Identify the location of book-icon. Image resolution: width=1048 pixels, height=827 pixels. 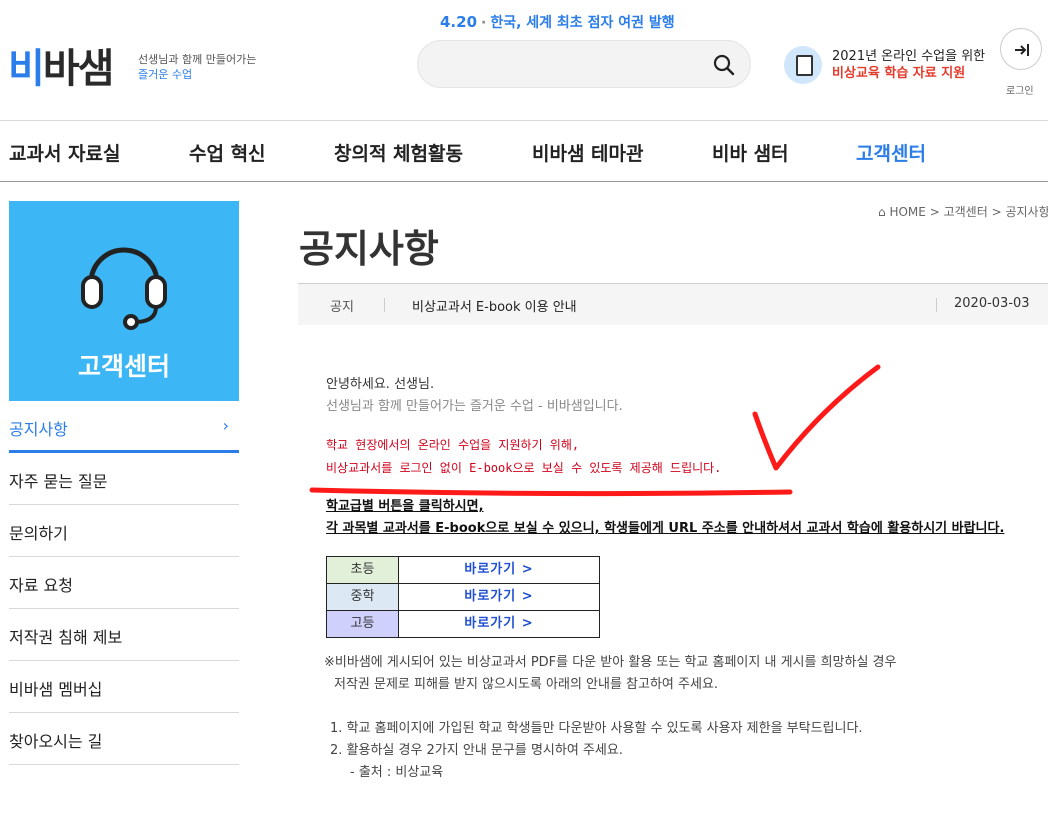
(803, 65).